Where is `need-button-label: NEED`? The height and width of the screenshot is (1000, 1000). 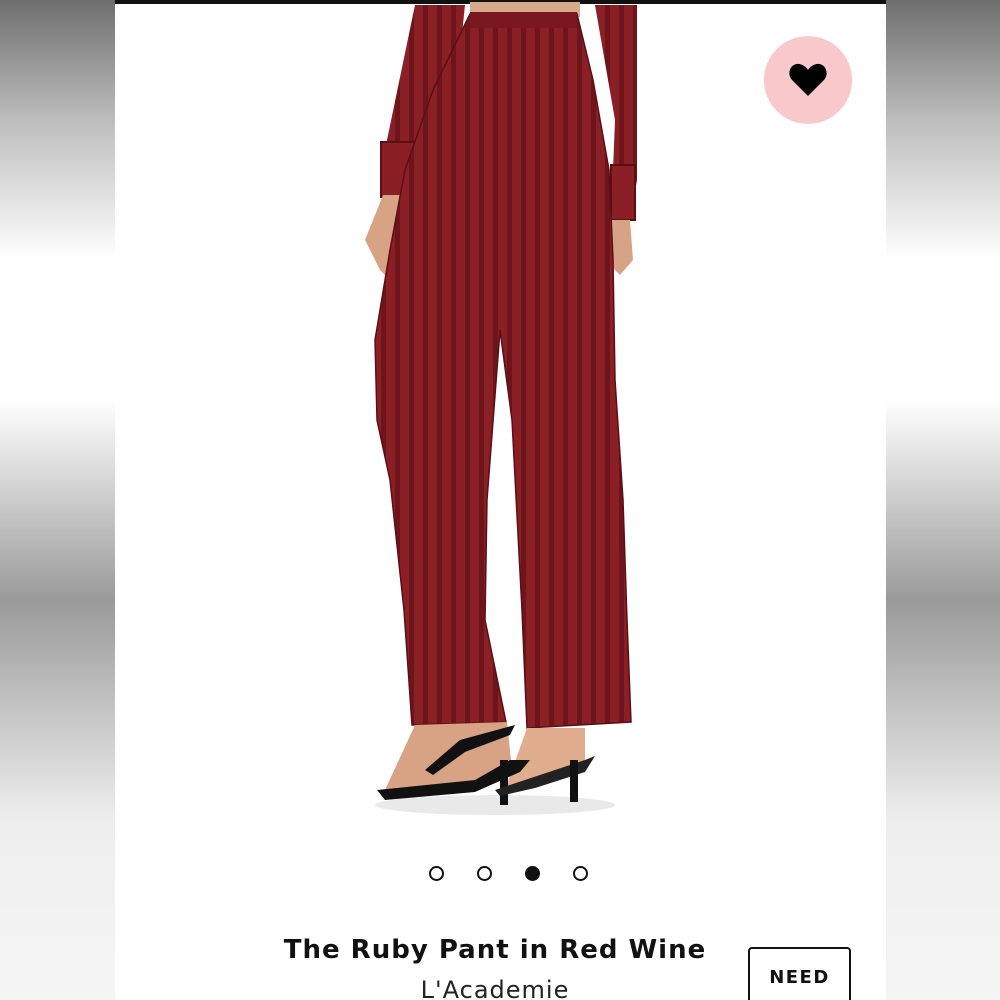 need-button-label: NEED is located at coordinates (799, 977).